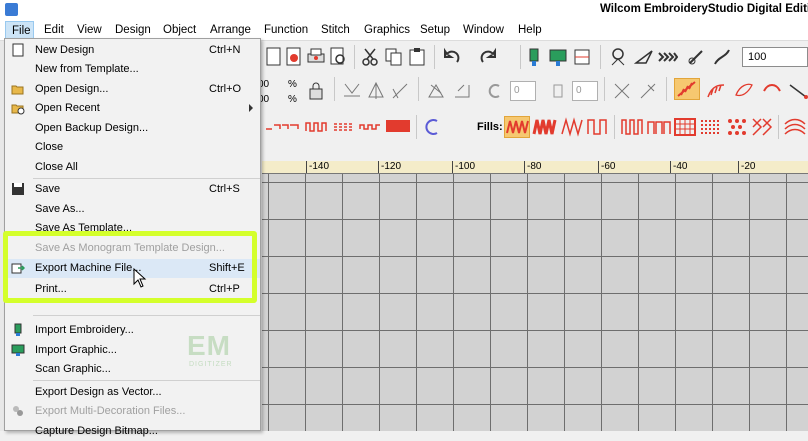  Describe the element at coordinates (798, 91) in the screenshot. I see `line-stitch-icon` at that location.